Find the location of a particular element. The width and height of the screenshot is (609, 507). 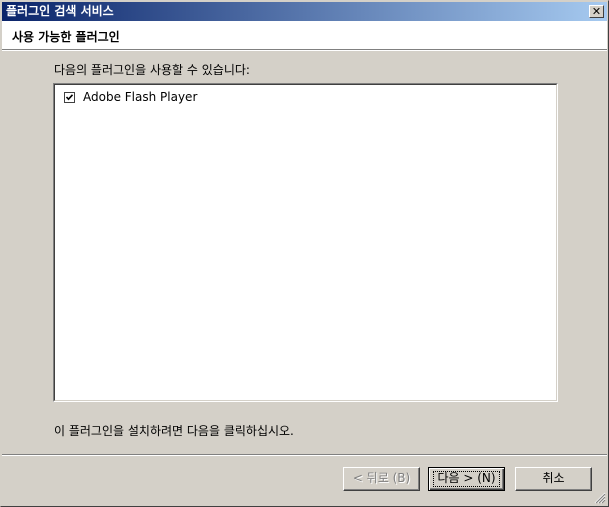

cancel-button: 취소 is located at coordinates (553, 479).